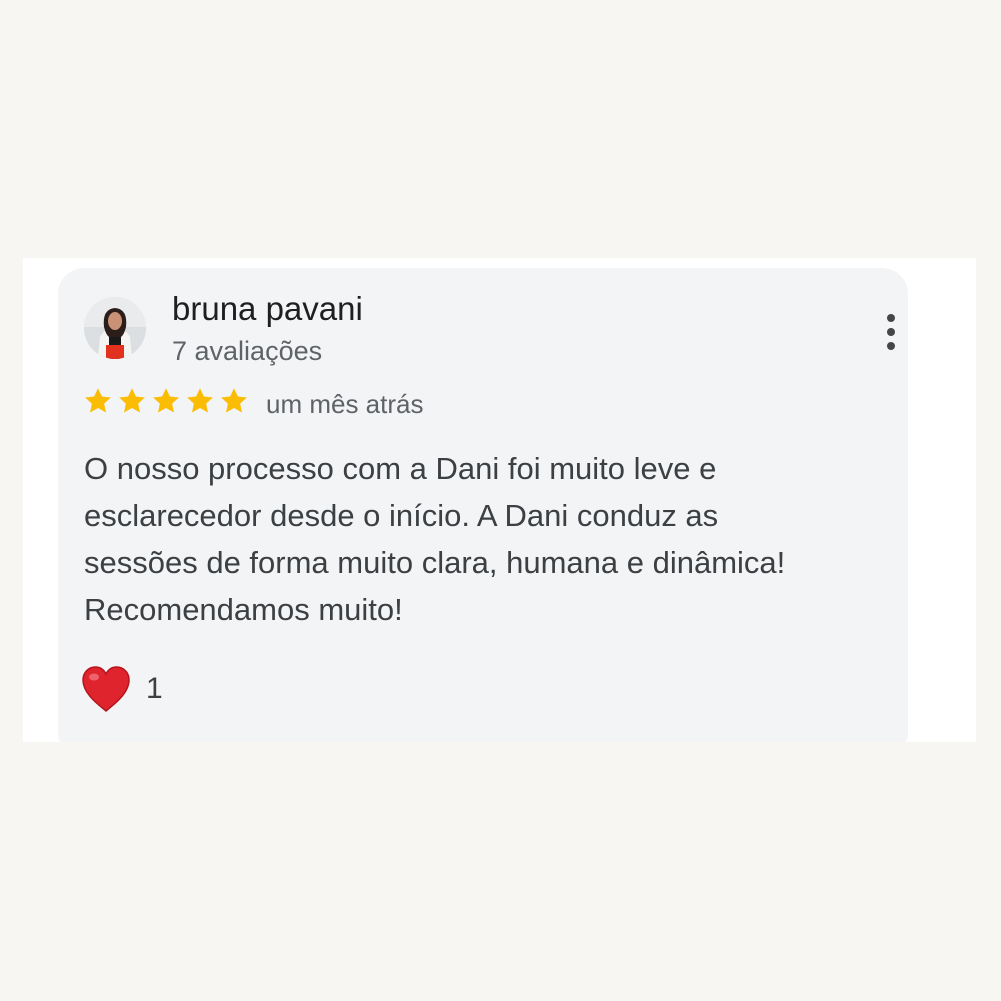  What do you see at coordinates (267, 309) in the screenshot?
I see `author-name: bruna pavani` at bounding box center [267, 309].